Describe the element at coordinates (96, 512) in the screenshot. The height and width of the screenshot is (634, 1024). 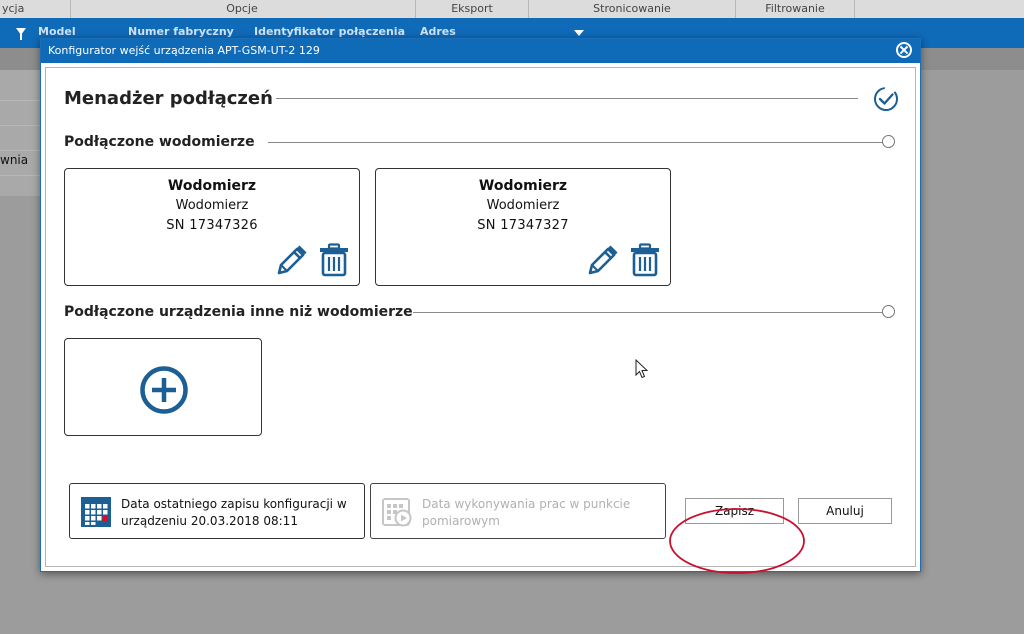
I see `calendar-icon` at that location.